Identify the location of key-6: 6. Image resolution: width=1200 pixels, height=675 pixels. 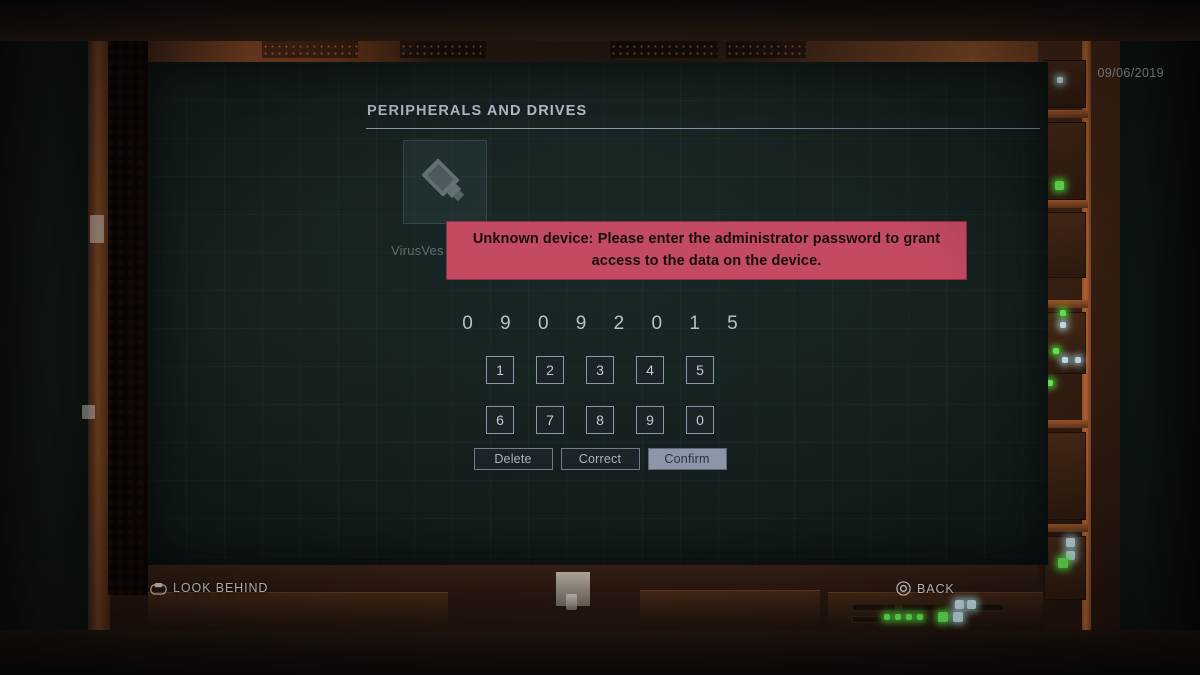
(500, 420).